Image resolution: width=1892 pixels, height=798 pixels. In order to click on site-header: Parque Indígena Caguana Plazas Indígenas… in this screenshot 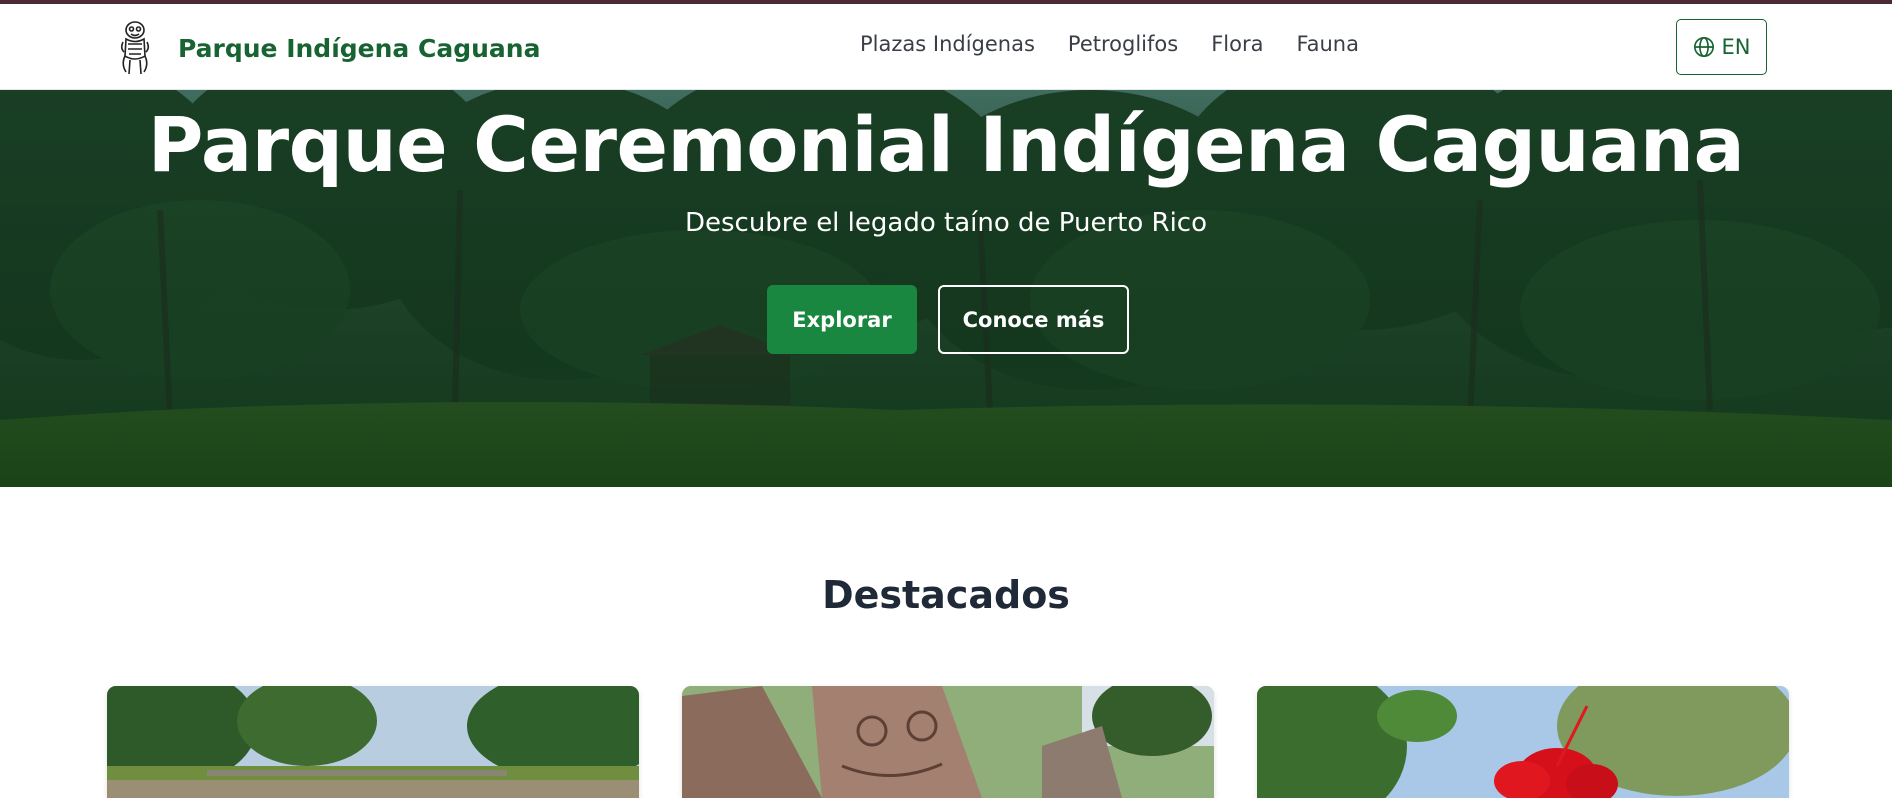, I will do `click(946, 47)`.